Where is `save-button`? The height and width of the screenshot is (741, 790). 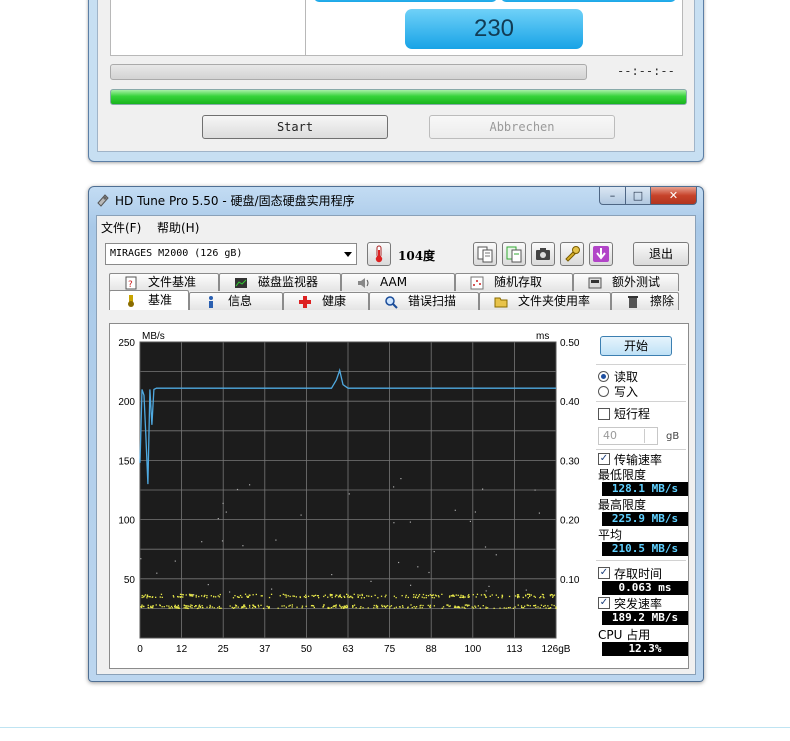 save-button is located at coordinates (601, 254).